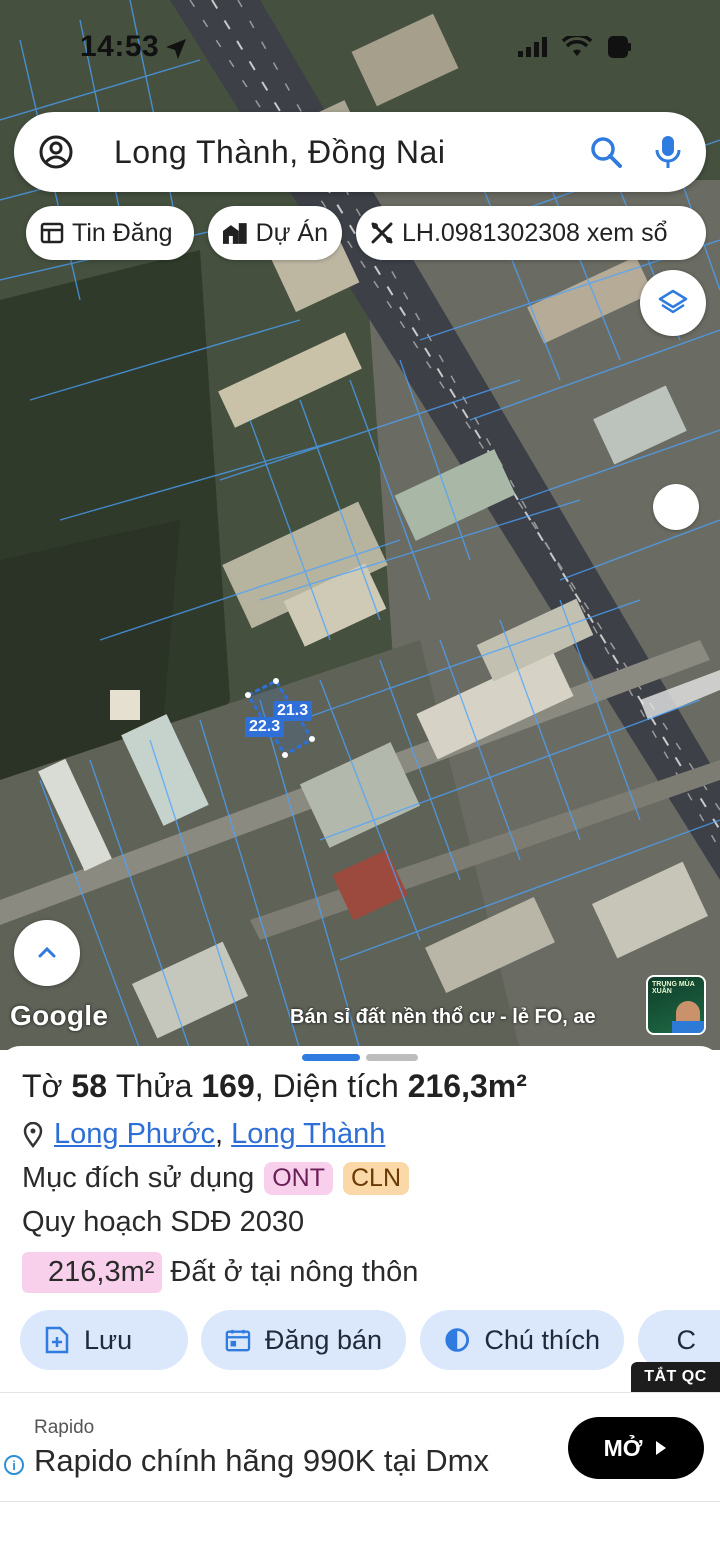  I want to click on ad-headline: Rapido chính hãng 990K tại Dmx, so click(261, 1461).